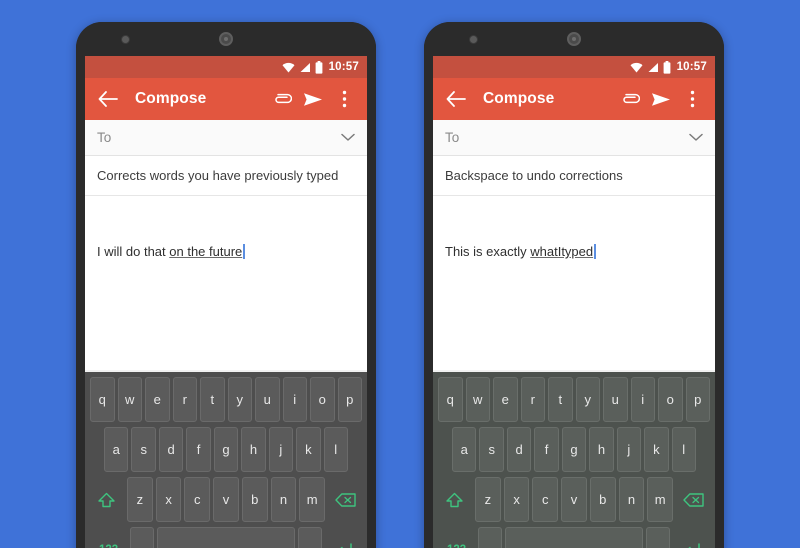 The image size is (800, 548). I want to click on body-text-prefix: I will do that, so click(133, 251).